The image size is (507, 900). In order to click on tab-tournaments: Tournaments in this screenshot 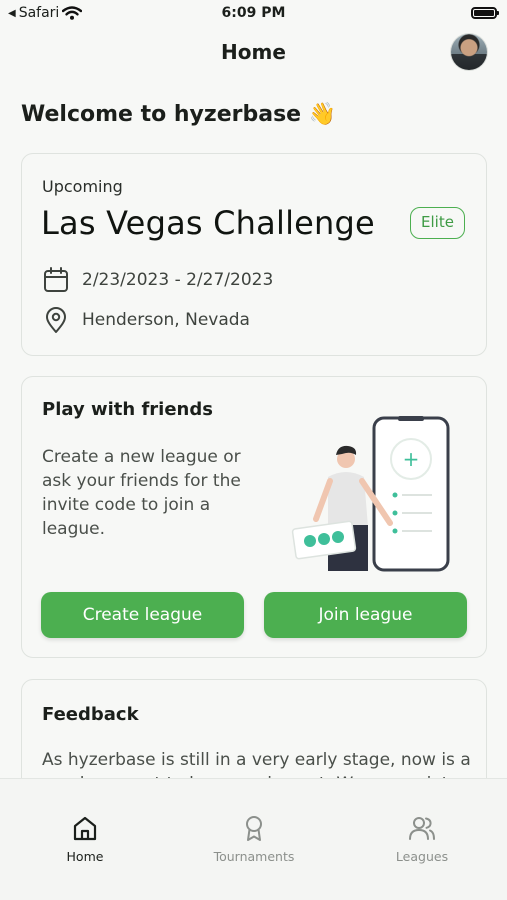, I will do `click(254, 838)`.